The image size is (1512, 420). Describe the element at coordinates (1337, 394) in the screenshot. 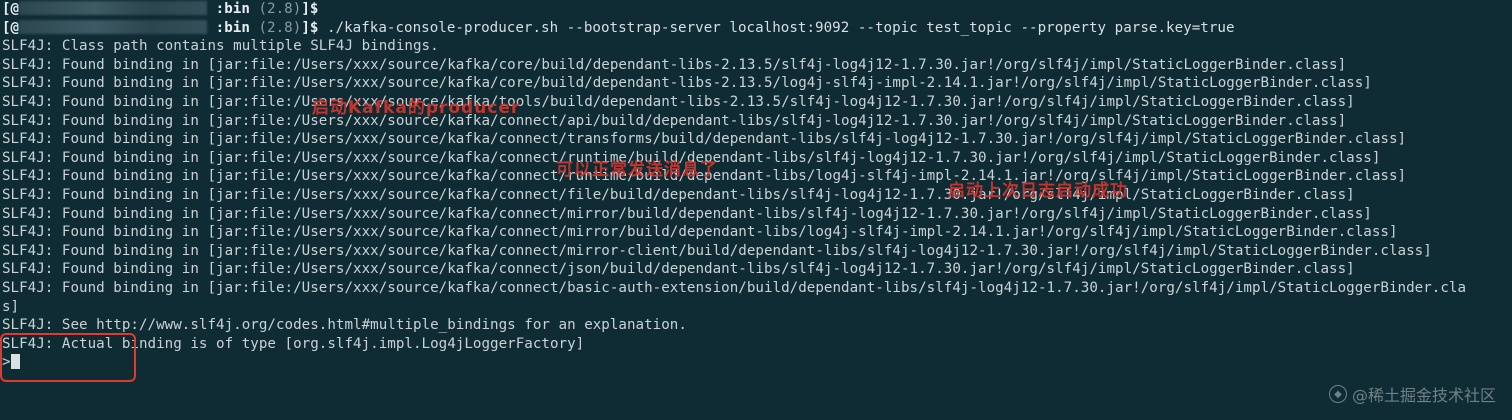

I see `juejin-logo-icon: ◆` at that location.